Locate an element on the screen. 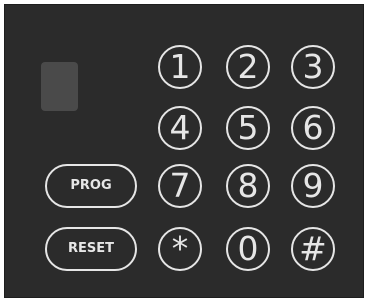 The image size is (368, 305). key-9: 9 is located at coordinates (313, 186).